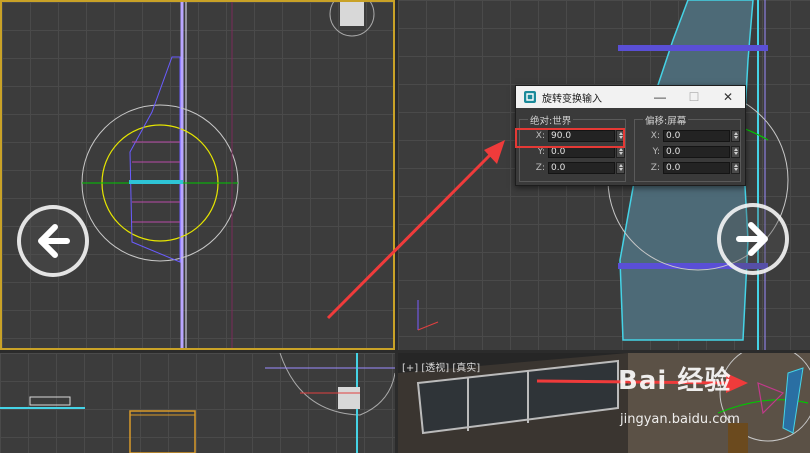  What do you see at coordinates (551, 120) in the screenshot?
I see `absolute-world-legend: 绝对:世界` at bounding box center [551, 120].